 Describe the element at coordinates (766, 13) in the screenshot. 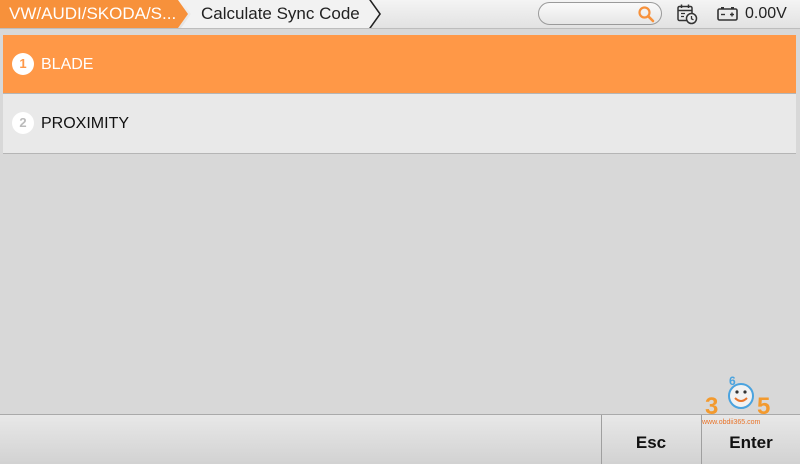

I see `voltage-readout: 0.00V` at that location.